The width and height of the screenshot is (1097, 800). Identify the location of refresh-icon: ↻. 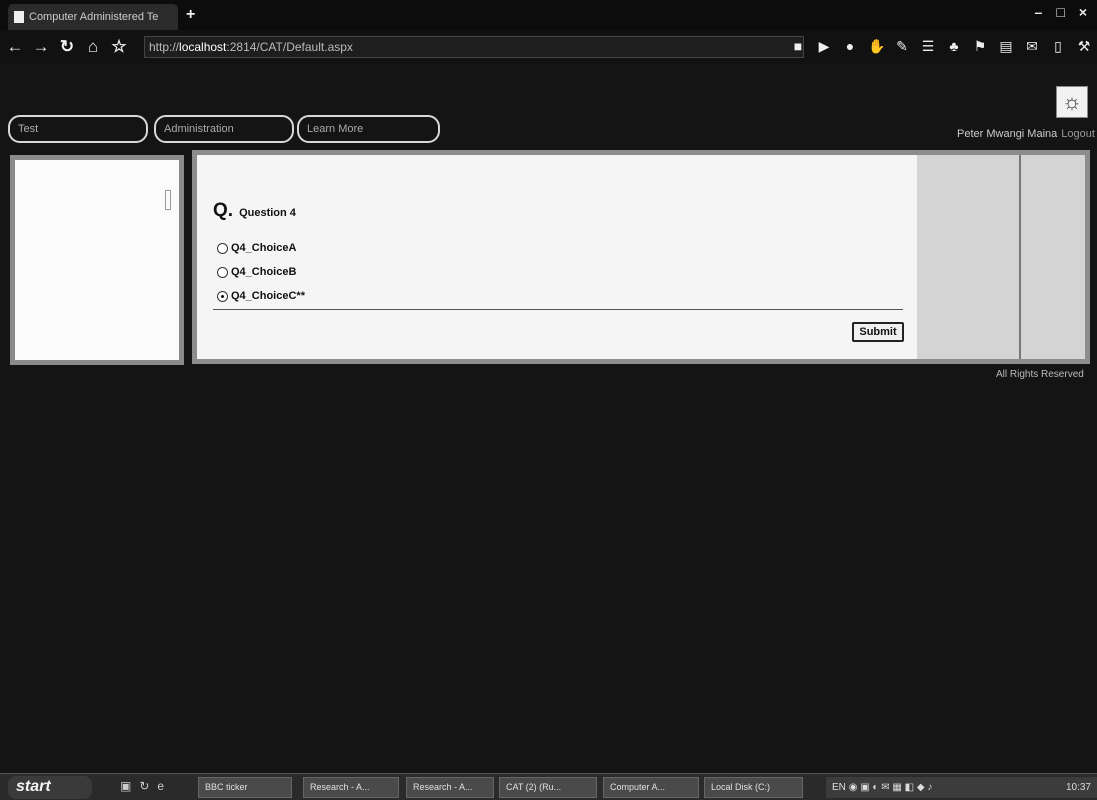
(144, 786).